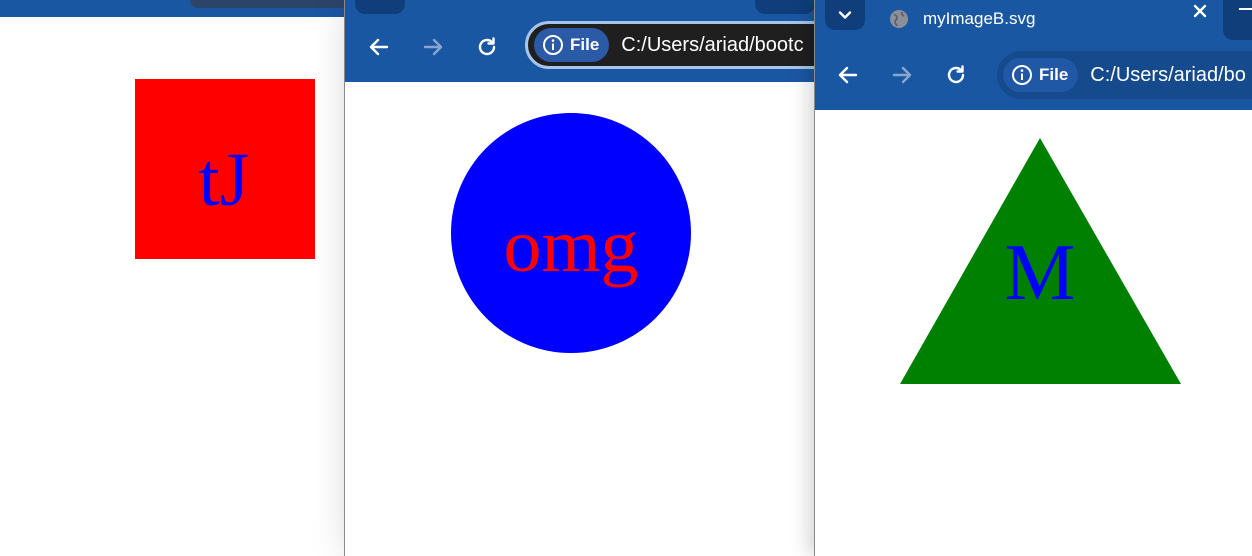  Describe the element at coordinates (1168, 75) in the screenshot. I see `url-text: C:/Users/ariad/bo` at that location.